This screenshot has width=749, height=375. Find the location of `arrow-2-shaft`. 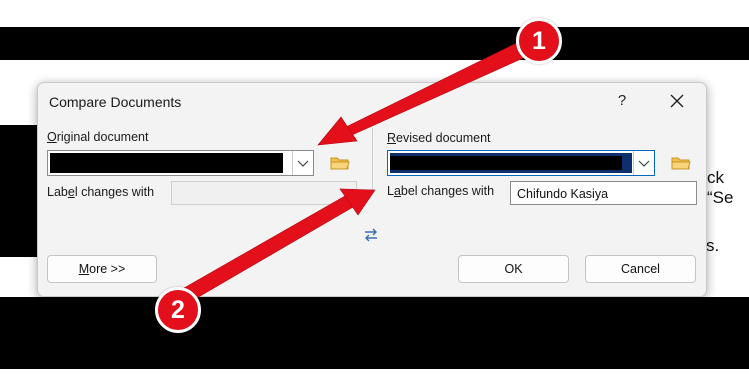

arrow-2-shaft is located at coordinates (261, 251).